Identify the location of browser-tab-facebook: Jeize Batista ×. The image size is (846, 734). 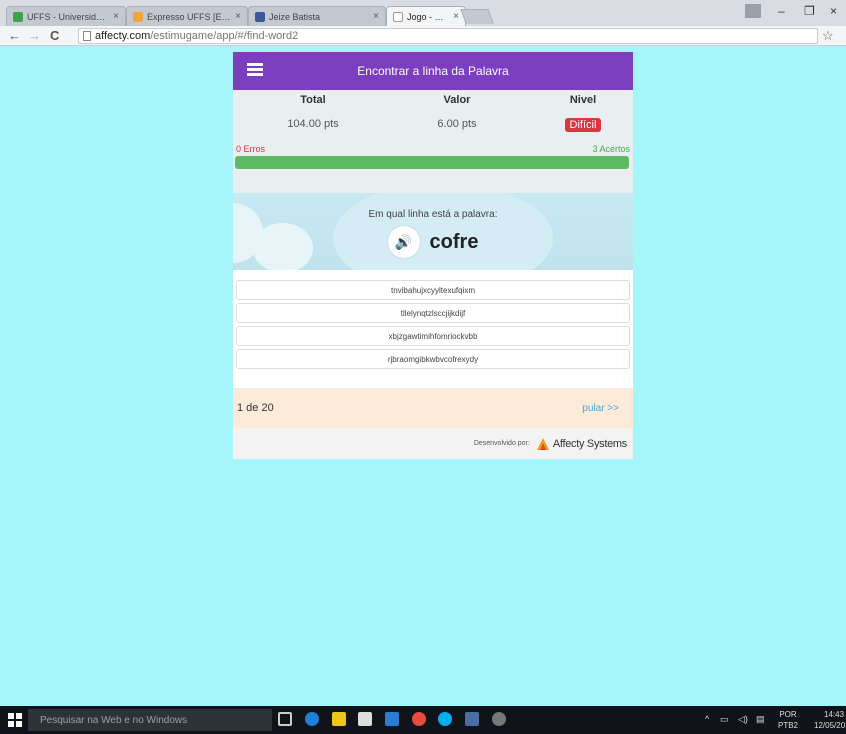
(317, 16).